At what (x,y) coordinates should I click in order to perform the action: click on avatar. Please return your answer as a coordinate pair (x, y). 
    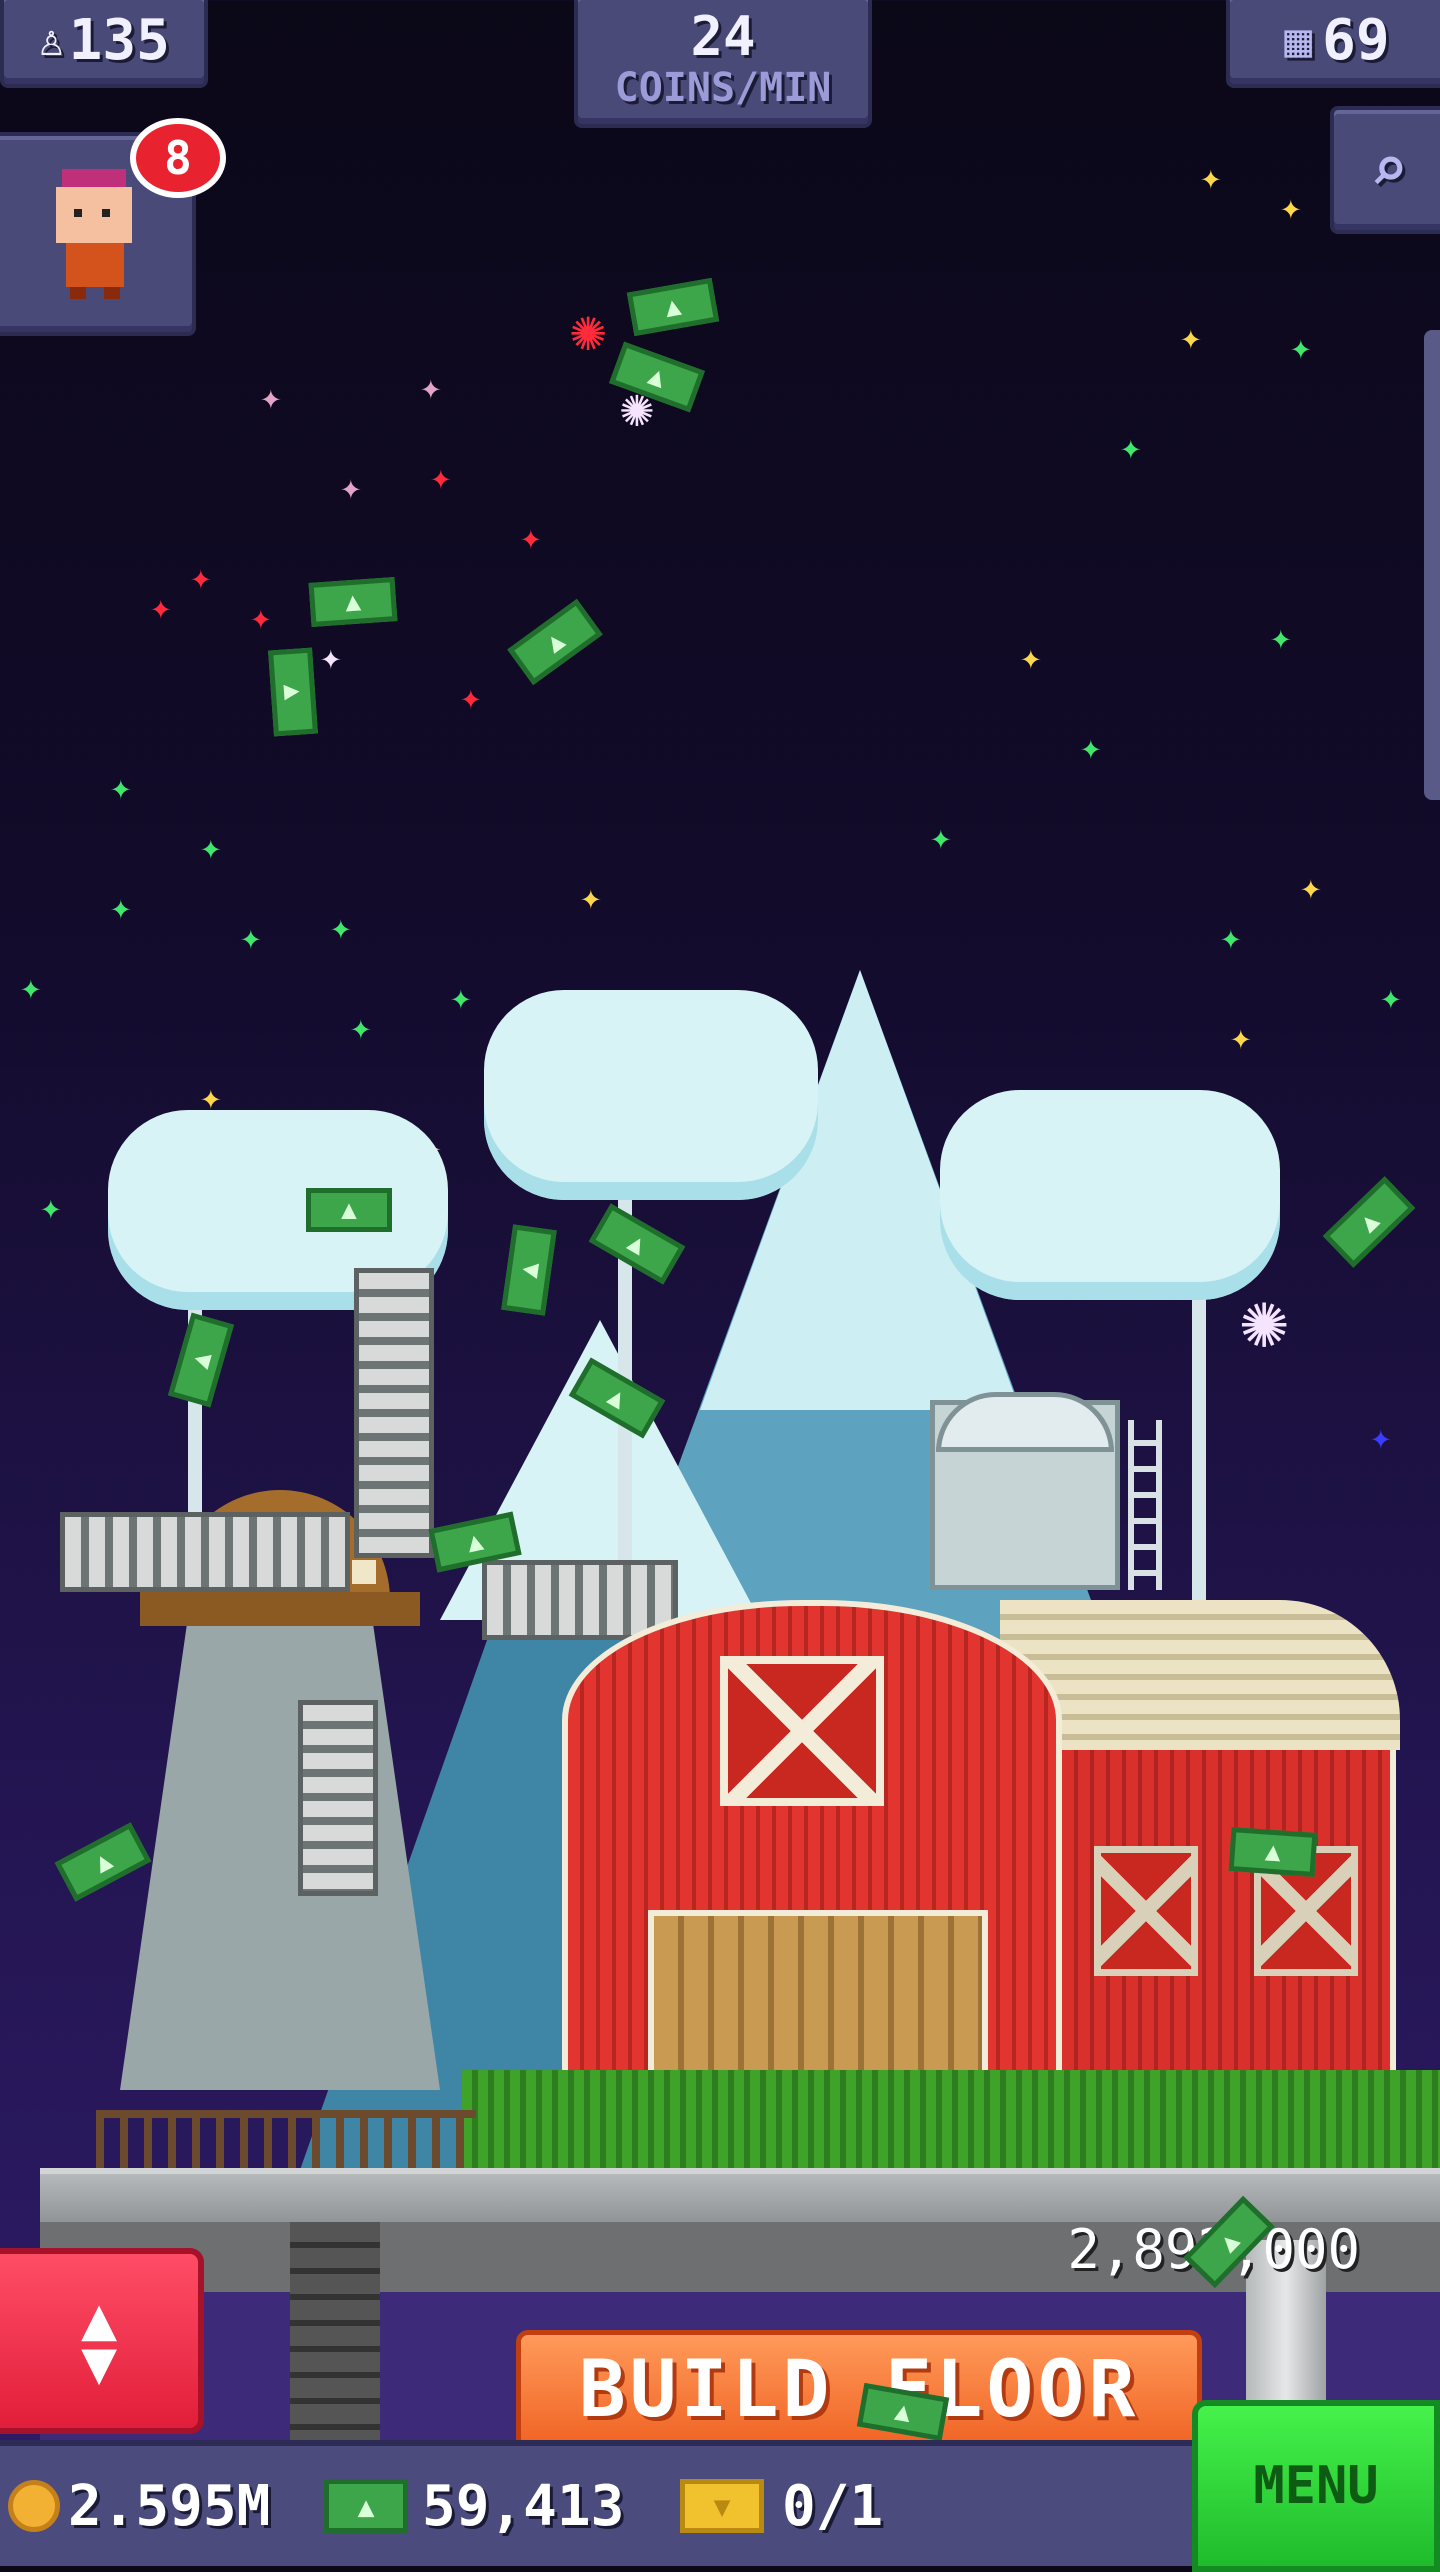
    Looking at the image, I should click on (94, 234).